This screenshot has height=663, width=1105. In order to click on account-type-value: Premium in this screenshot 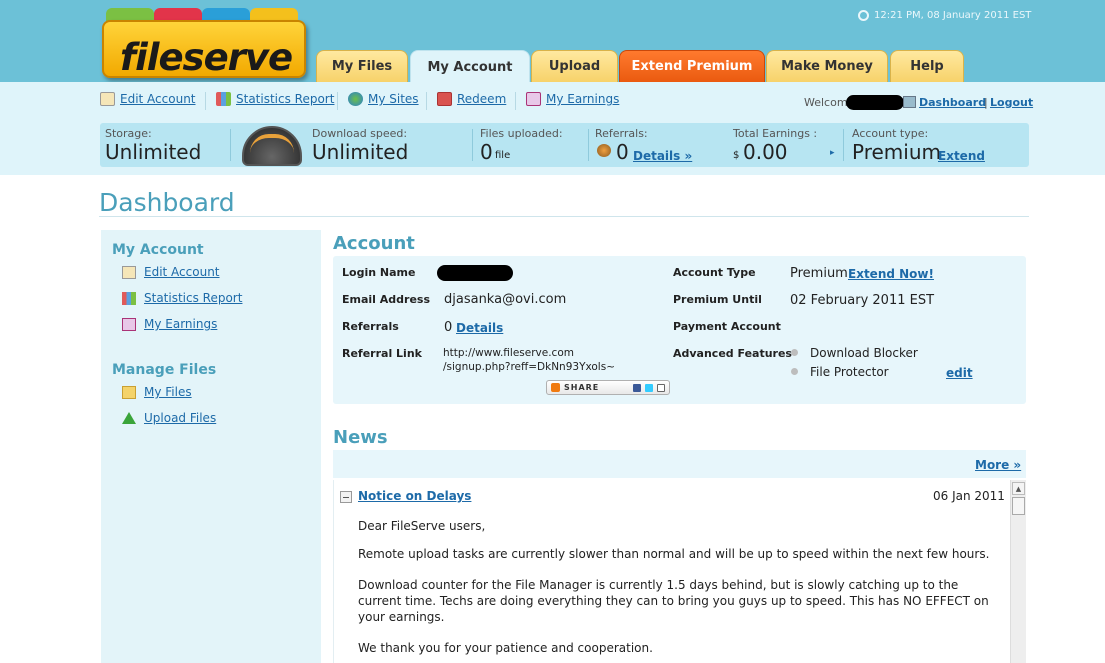, I will do `click(819, 273)`.